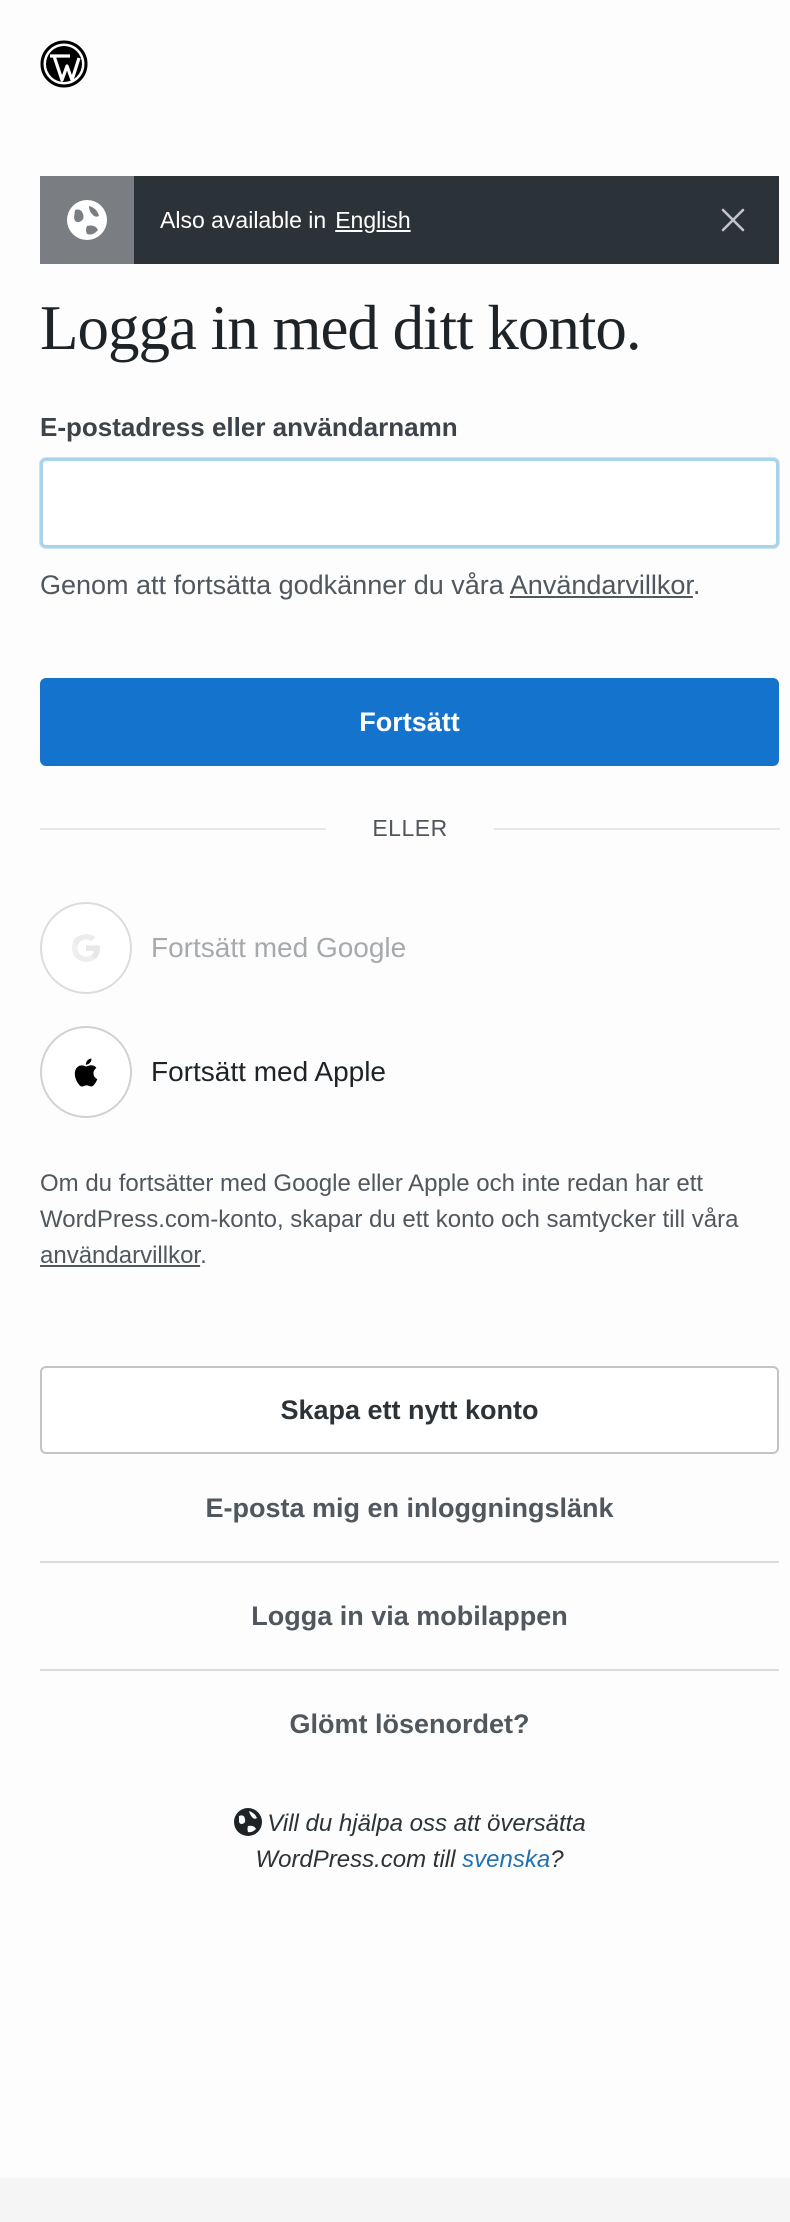  Describe the element at coordinates (243, 219) in the screenshot. I see `banner-text: Also available in` at that location.